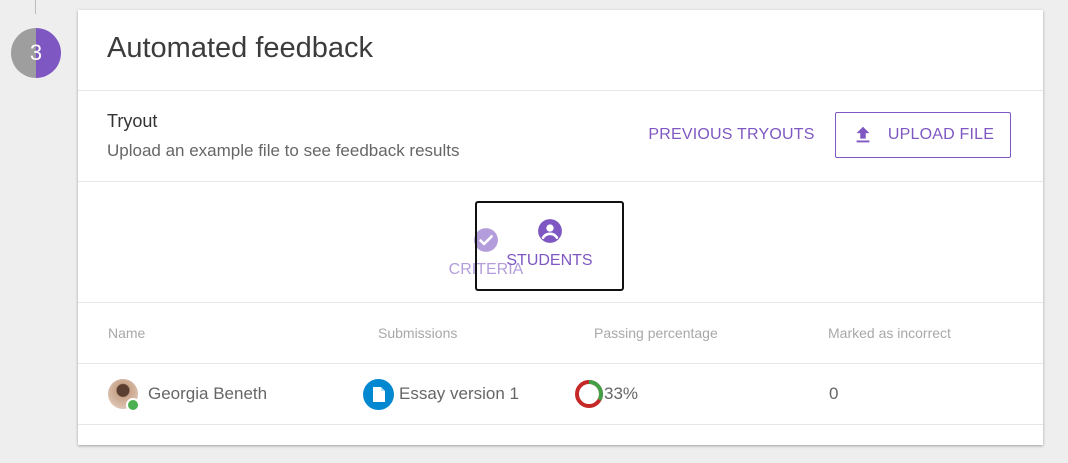 The width and height of the screenshot is (1068, 463). Describe the element at coordinates (549, 246) in the screenshot. I see `tab-students: STUDENTS` at that location.